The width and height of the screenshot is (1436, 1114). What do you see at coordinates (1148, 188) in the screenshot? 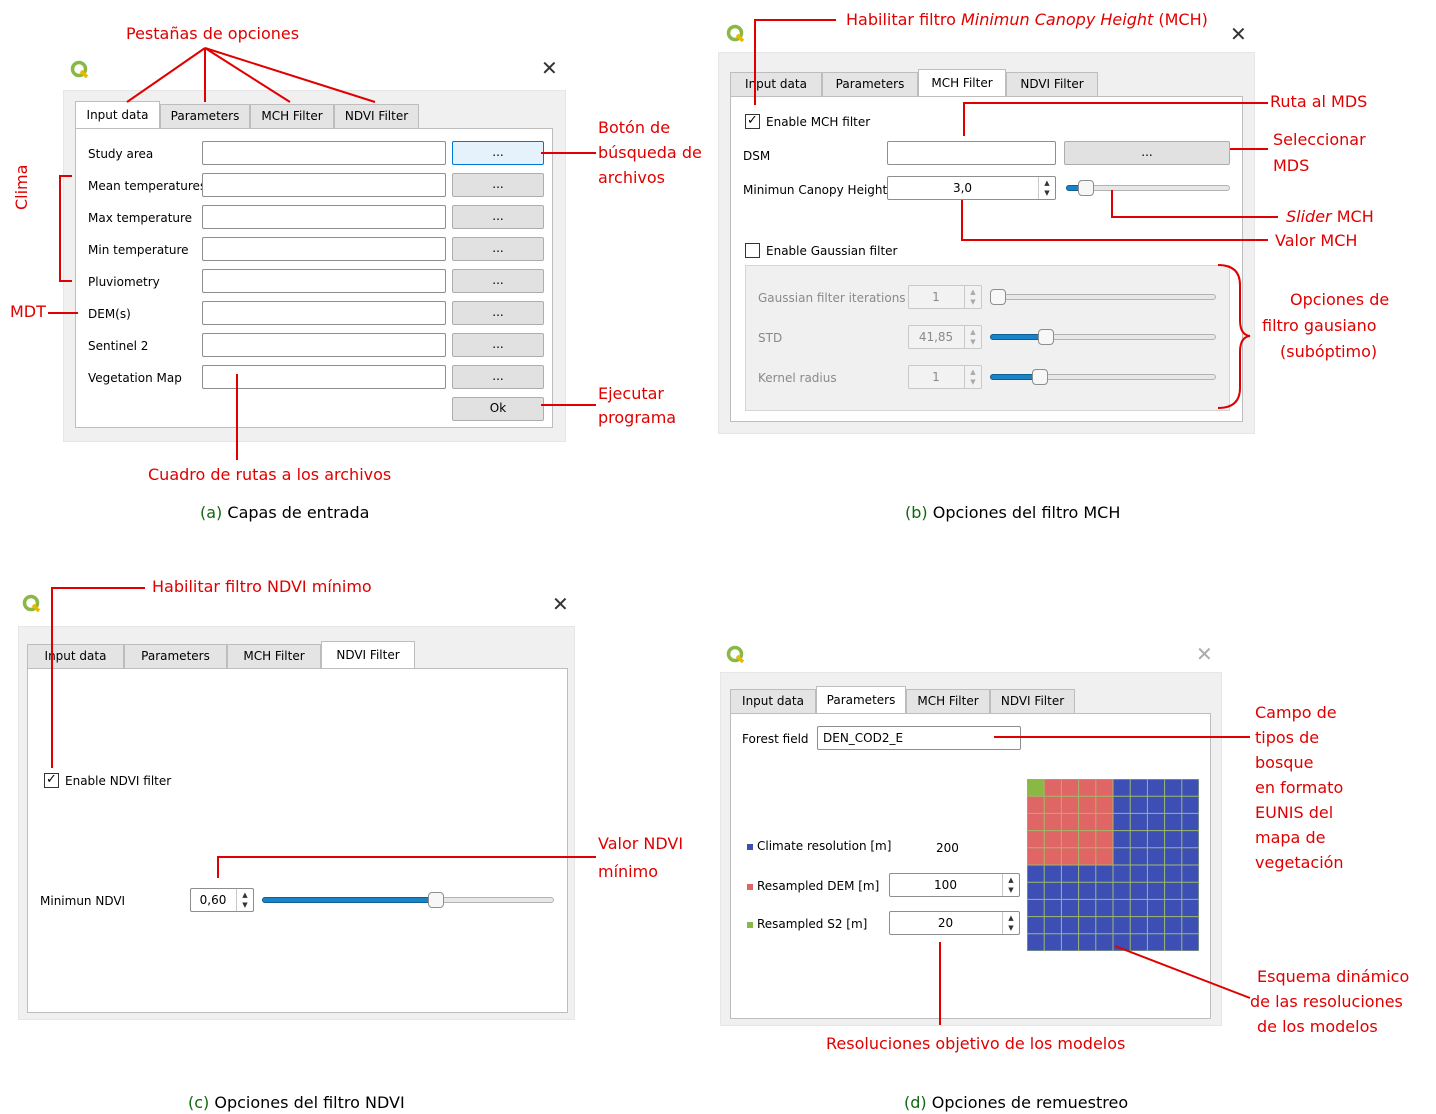
I see `mch-slider` at bounding box center [1148, 188].